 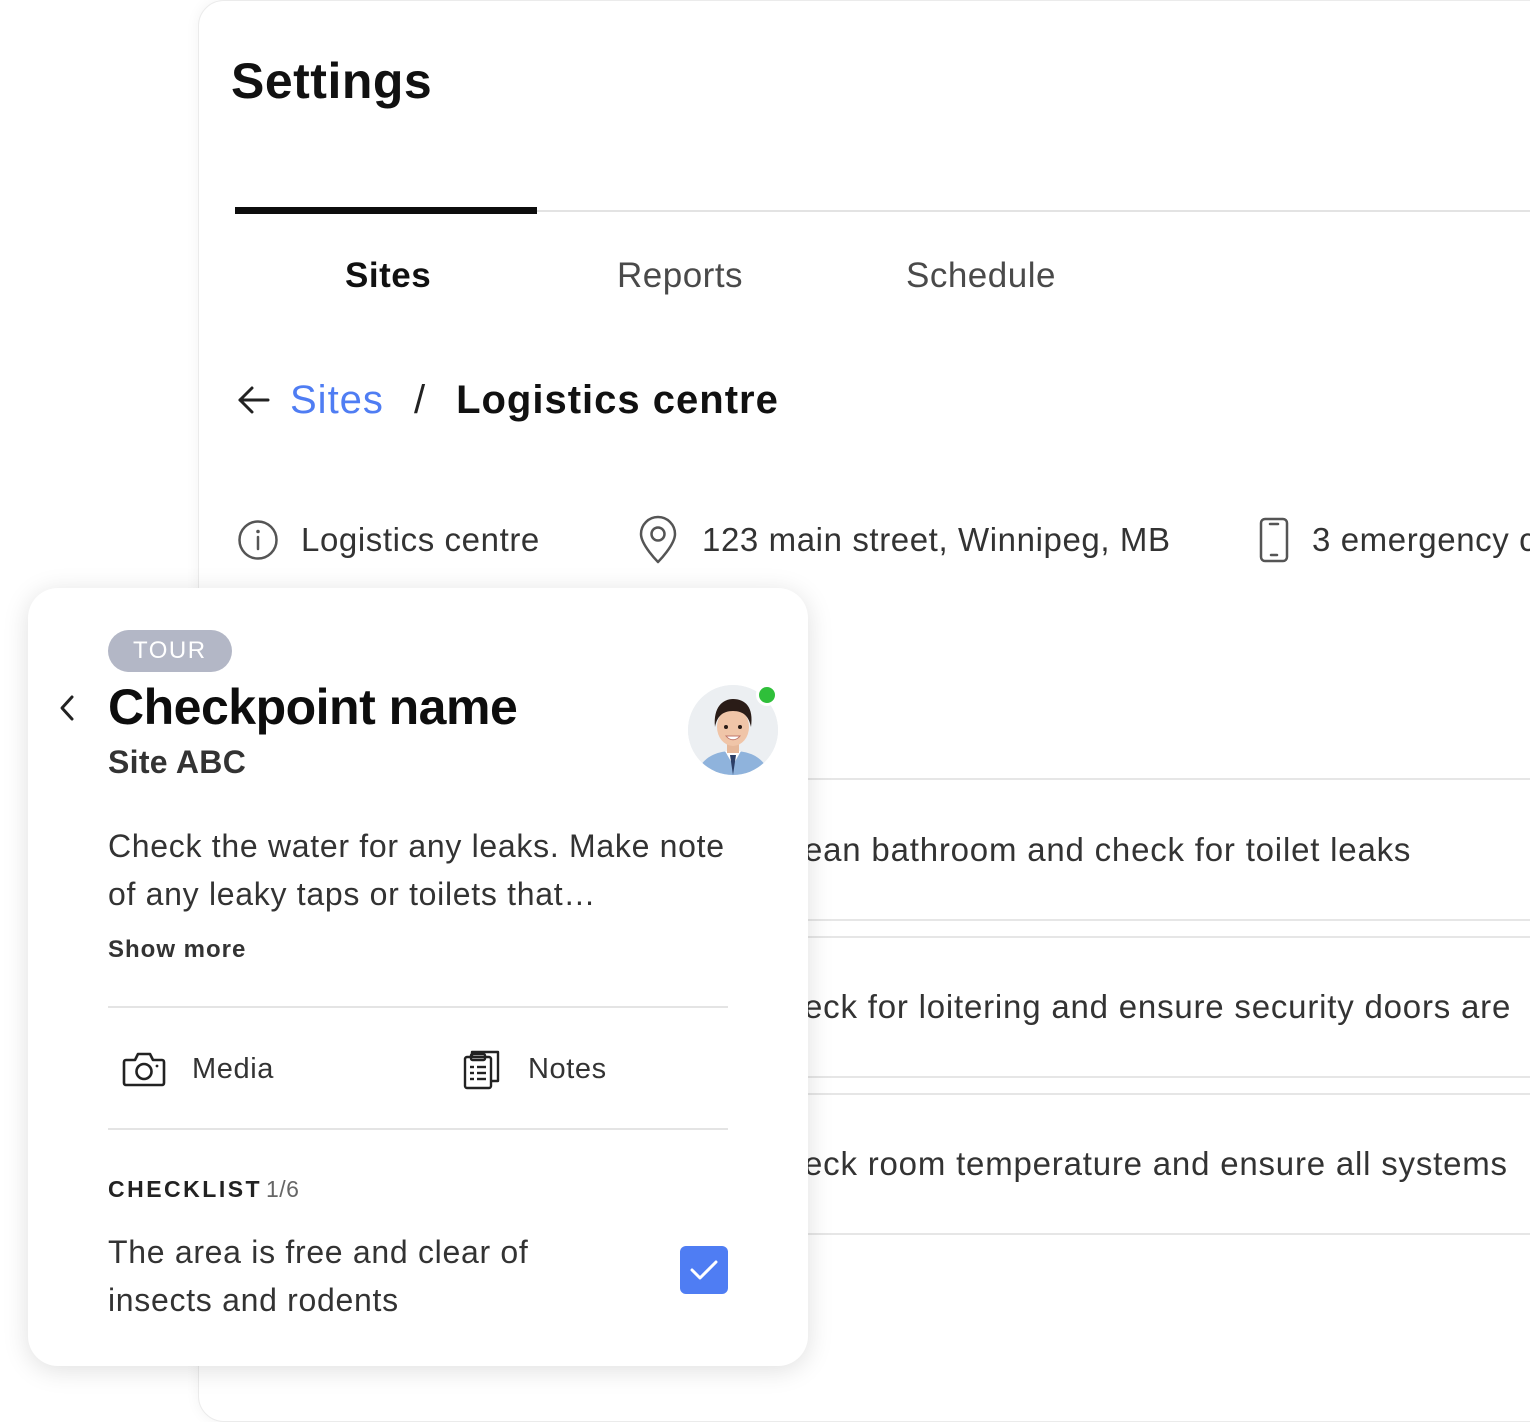 What do you see at coordinates (936, 539) in the screenshot?
I see `site-address-text: 123 main street, Winnipeg, MB` at bounding box center [936, 539].